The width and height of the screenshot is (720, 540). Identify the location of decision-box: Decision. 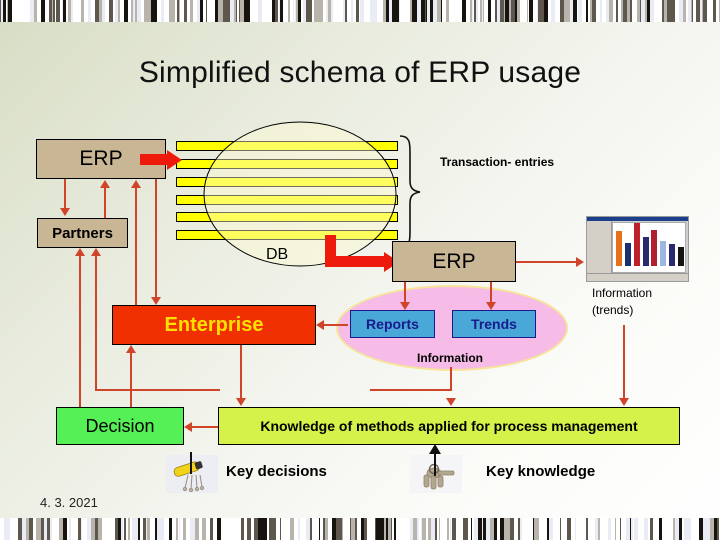
(120, 426).